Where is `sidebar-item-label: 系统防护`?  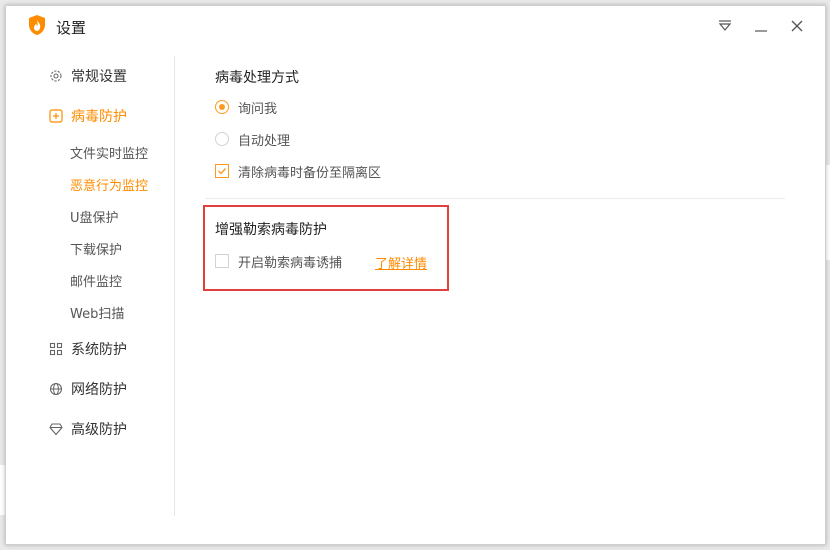 sidebar-item-label: 系统防护 is located at coordinates (99, 350).